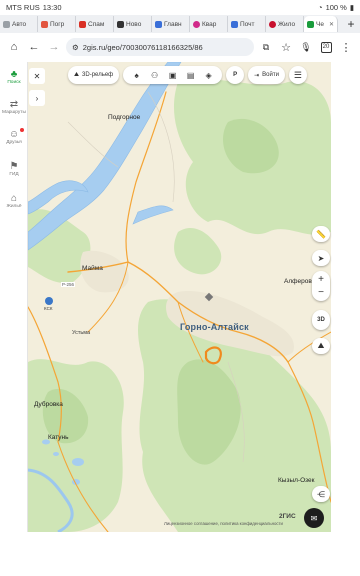 Image resolution: width=360 pixels, height=576 pixels. I want to click on browser-tab-active: Че ✕, so click(321, 24).